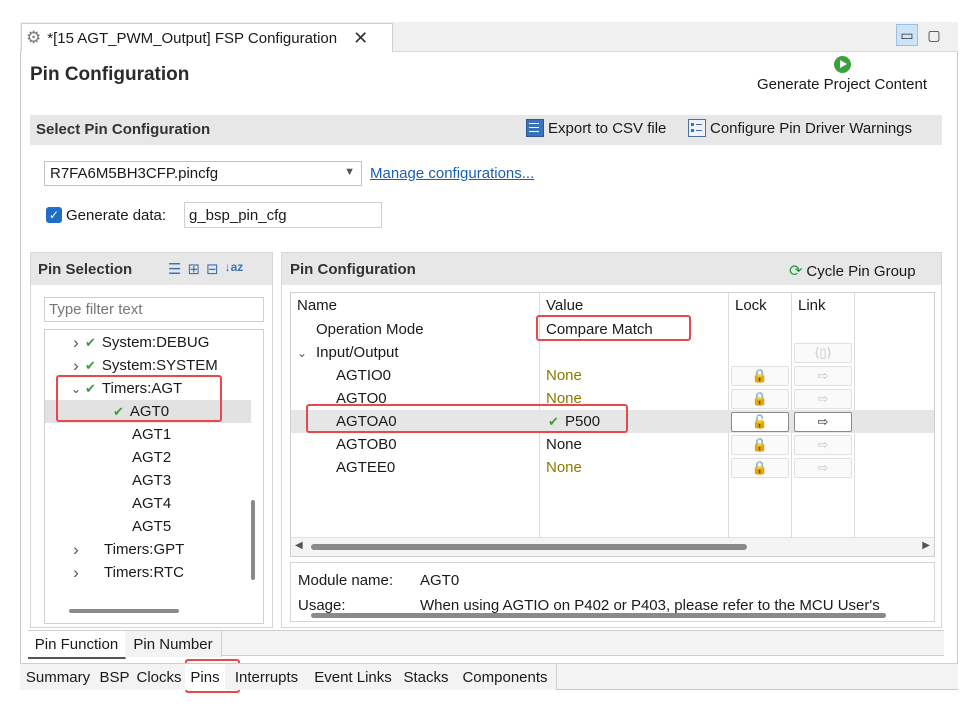 This screenshot has height=711, width=977. Describe the element at coordinates (152, 457) in the screenshot. I see `tree-item-label: AGT2` at that location.